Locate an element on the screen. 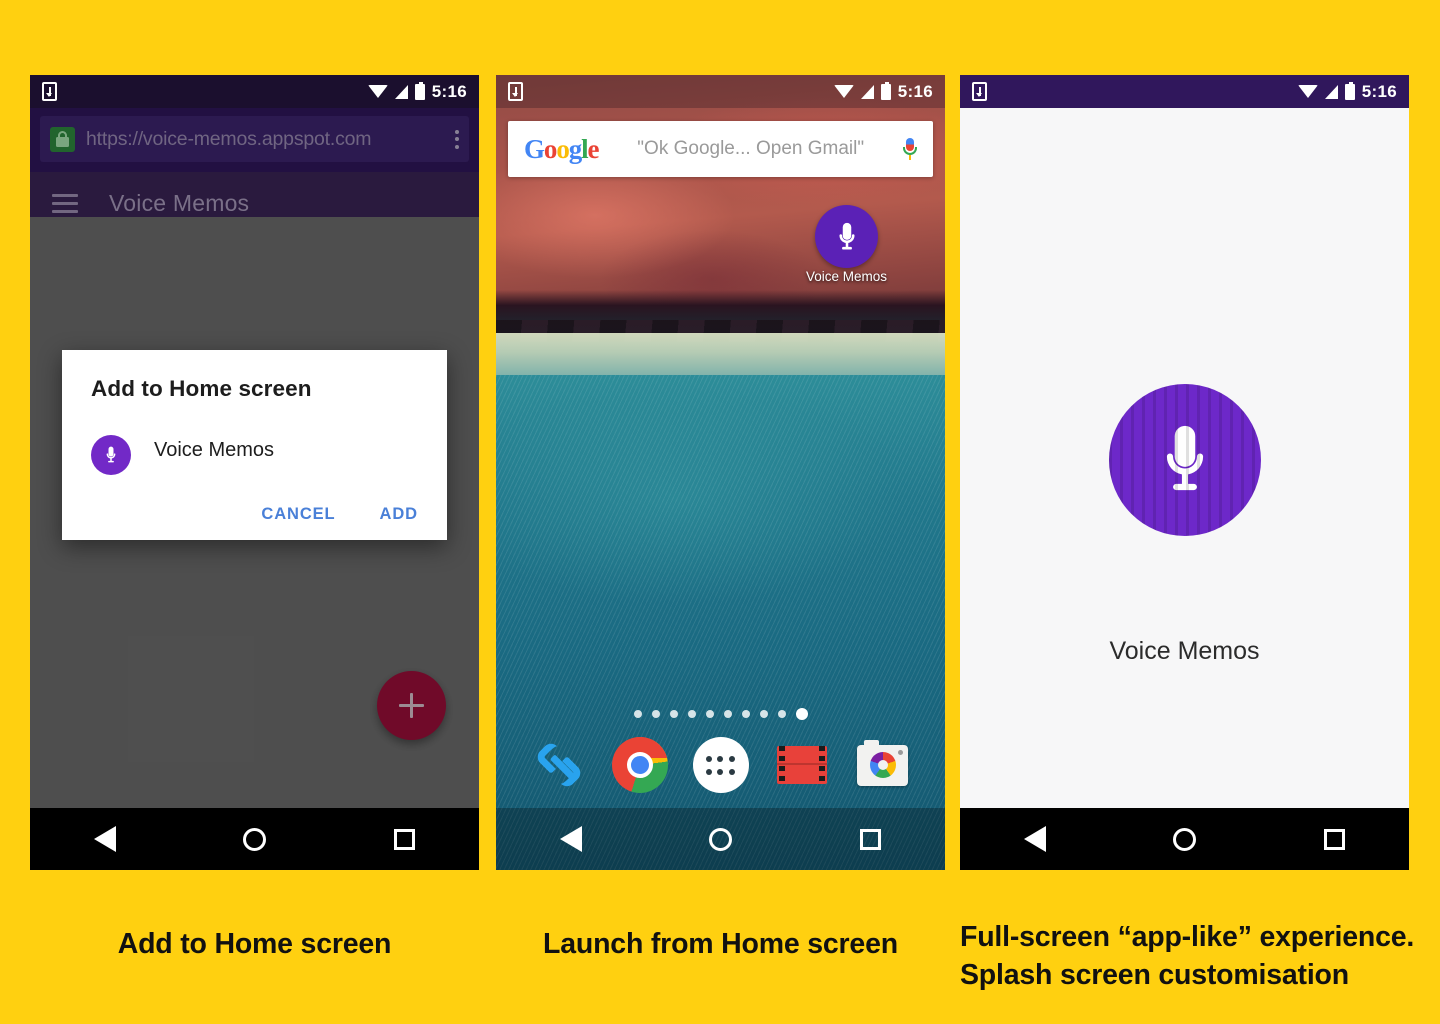 The width and height of the screenshot is (1440, 1024). cancel-button: CANCEL is located at coordinates (298, 514).